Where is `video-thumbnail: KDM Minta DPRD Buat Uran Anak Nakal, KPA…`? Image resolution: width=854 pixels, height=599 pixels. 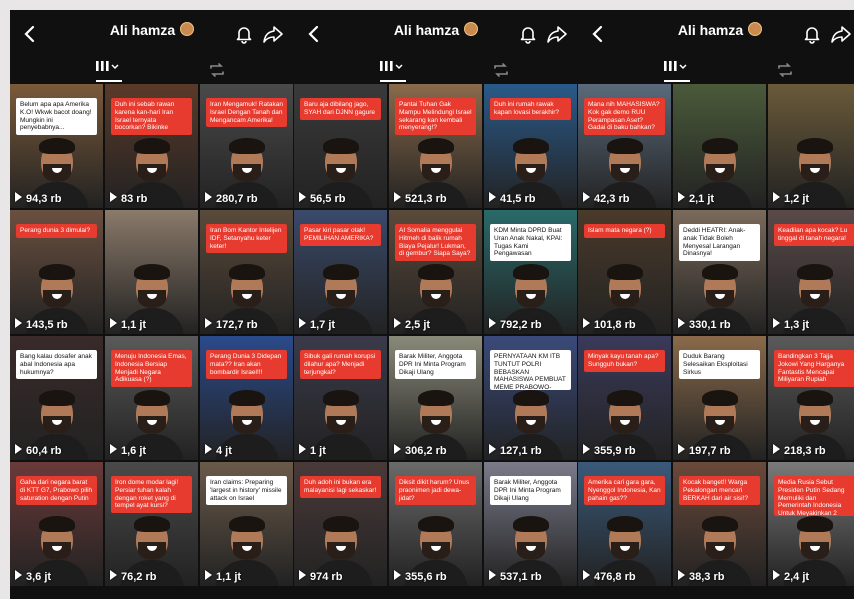
video-thumbnail: KDM Minta DPRD Buat Uran Anak Nakal, KPA… is located at coordinates (530, 272).